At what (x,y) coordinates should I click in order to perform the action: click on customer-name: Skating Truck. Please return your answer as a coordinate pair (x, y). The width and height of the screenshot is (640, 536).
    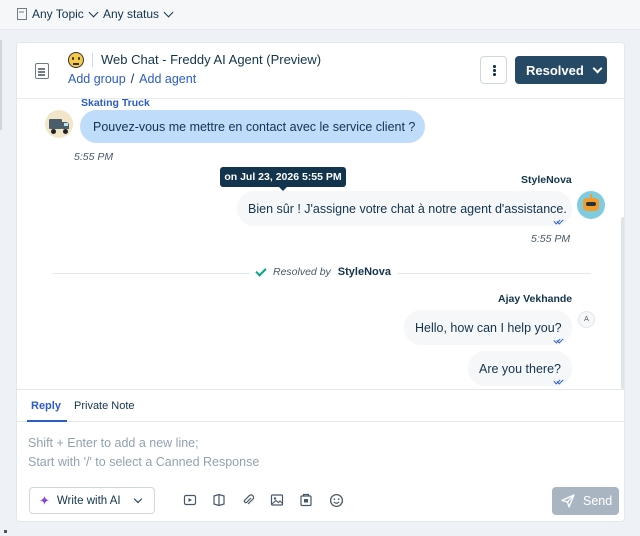
    Looking at the image, I should click on (115, 104).